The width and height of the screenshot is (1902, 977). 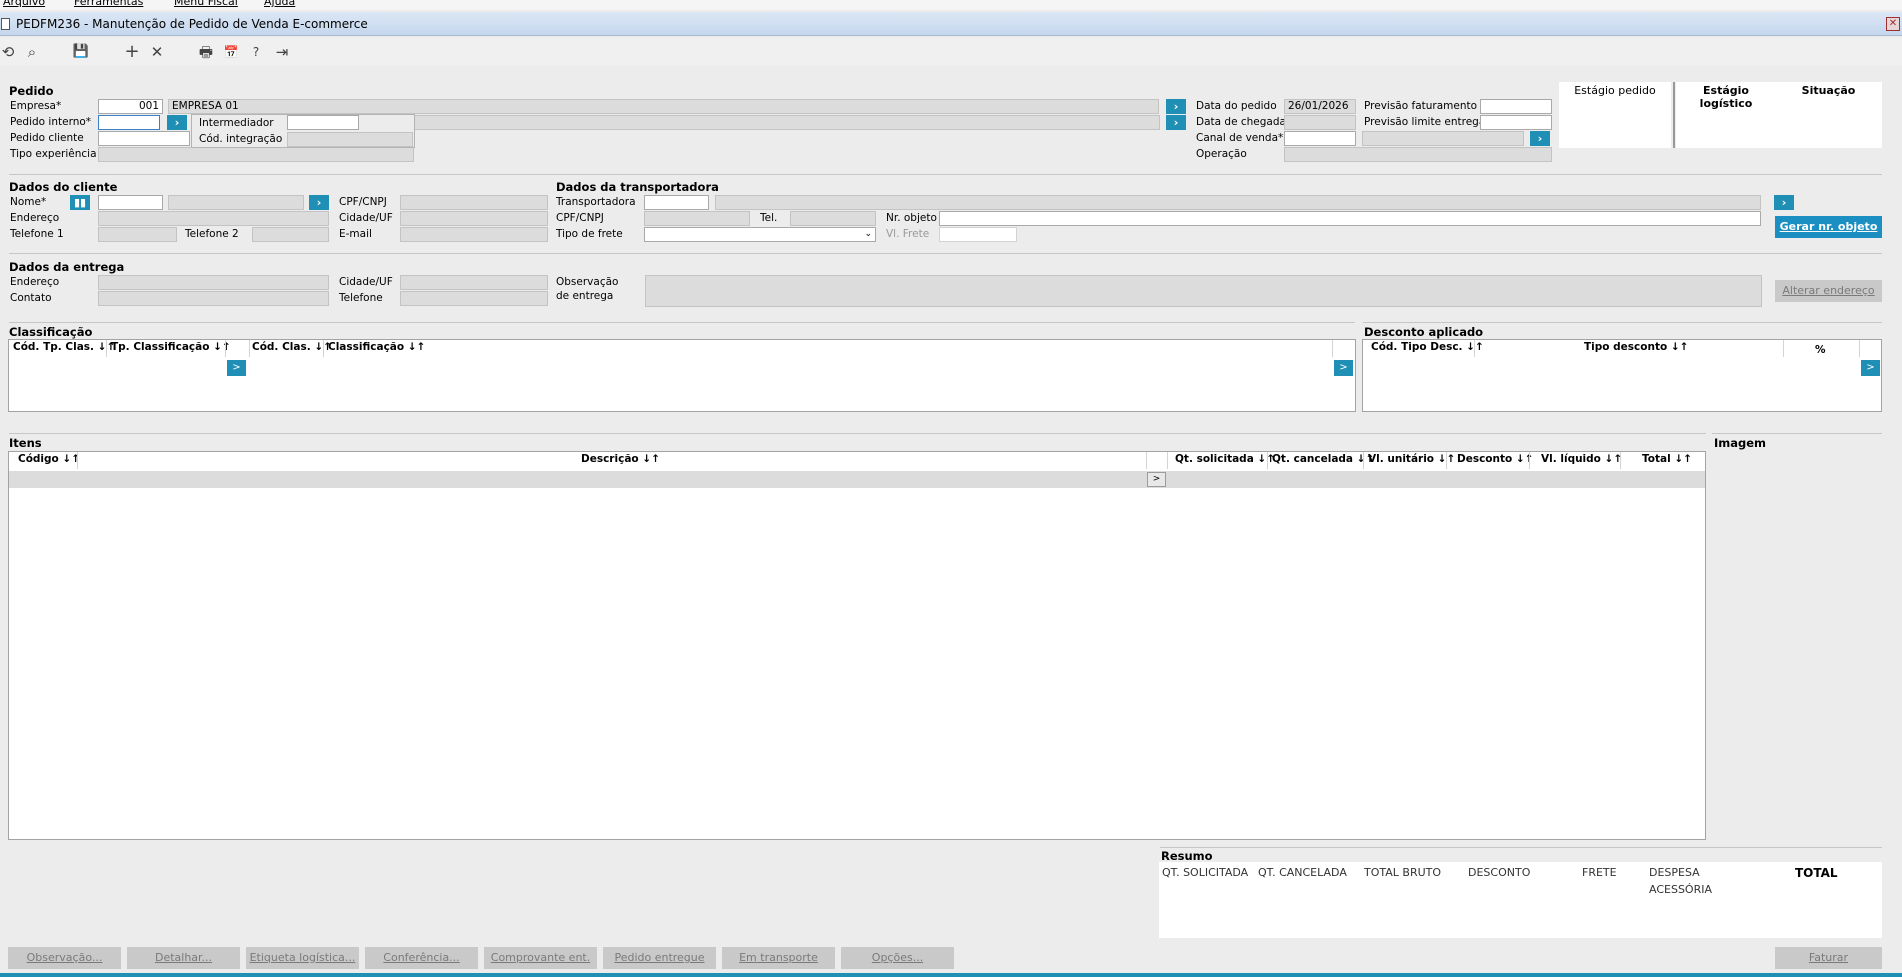 I want to click on transportadora-label: Transportadora, so click(x=596, y=202).